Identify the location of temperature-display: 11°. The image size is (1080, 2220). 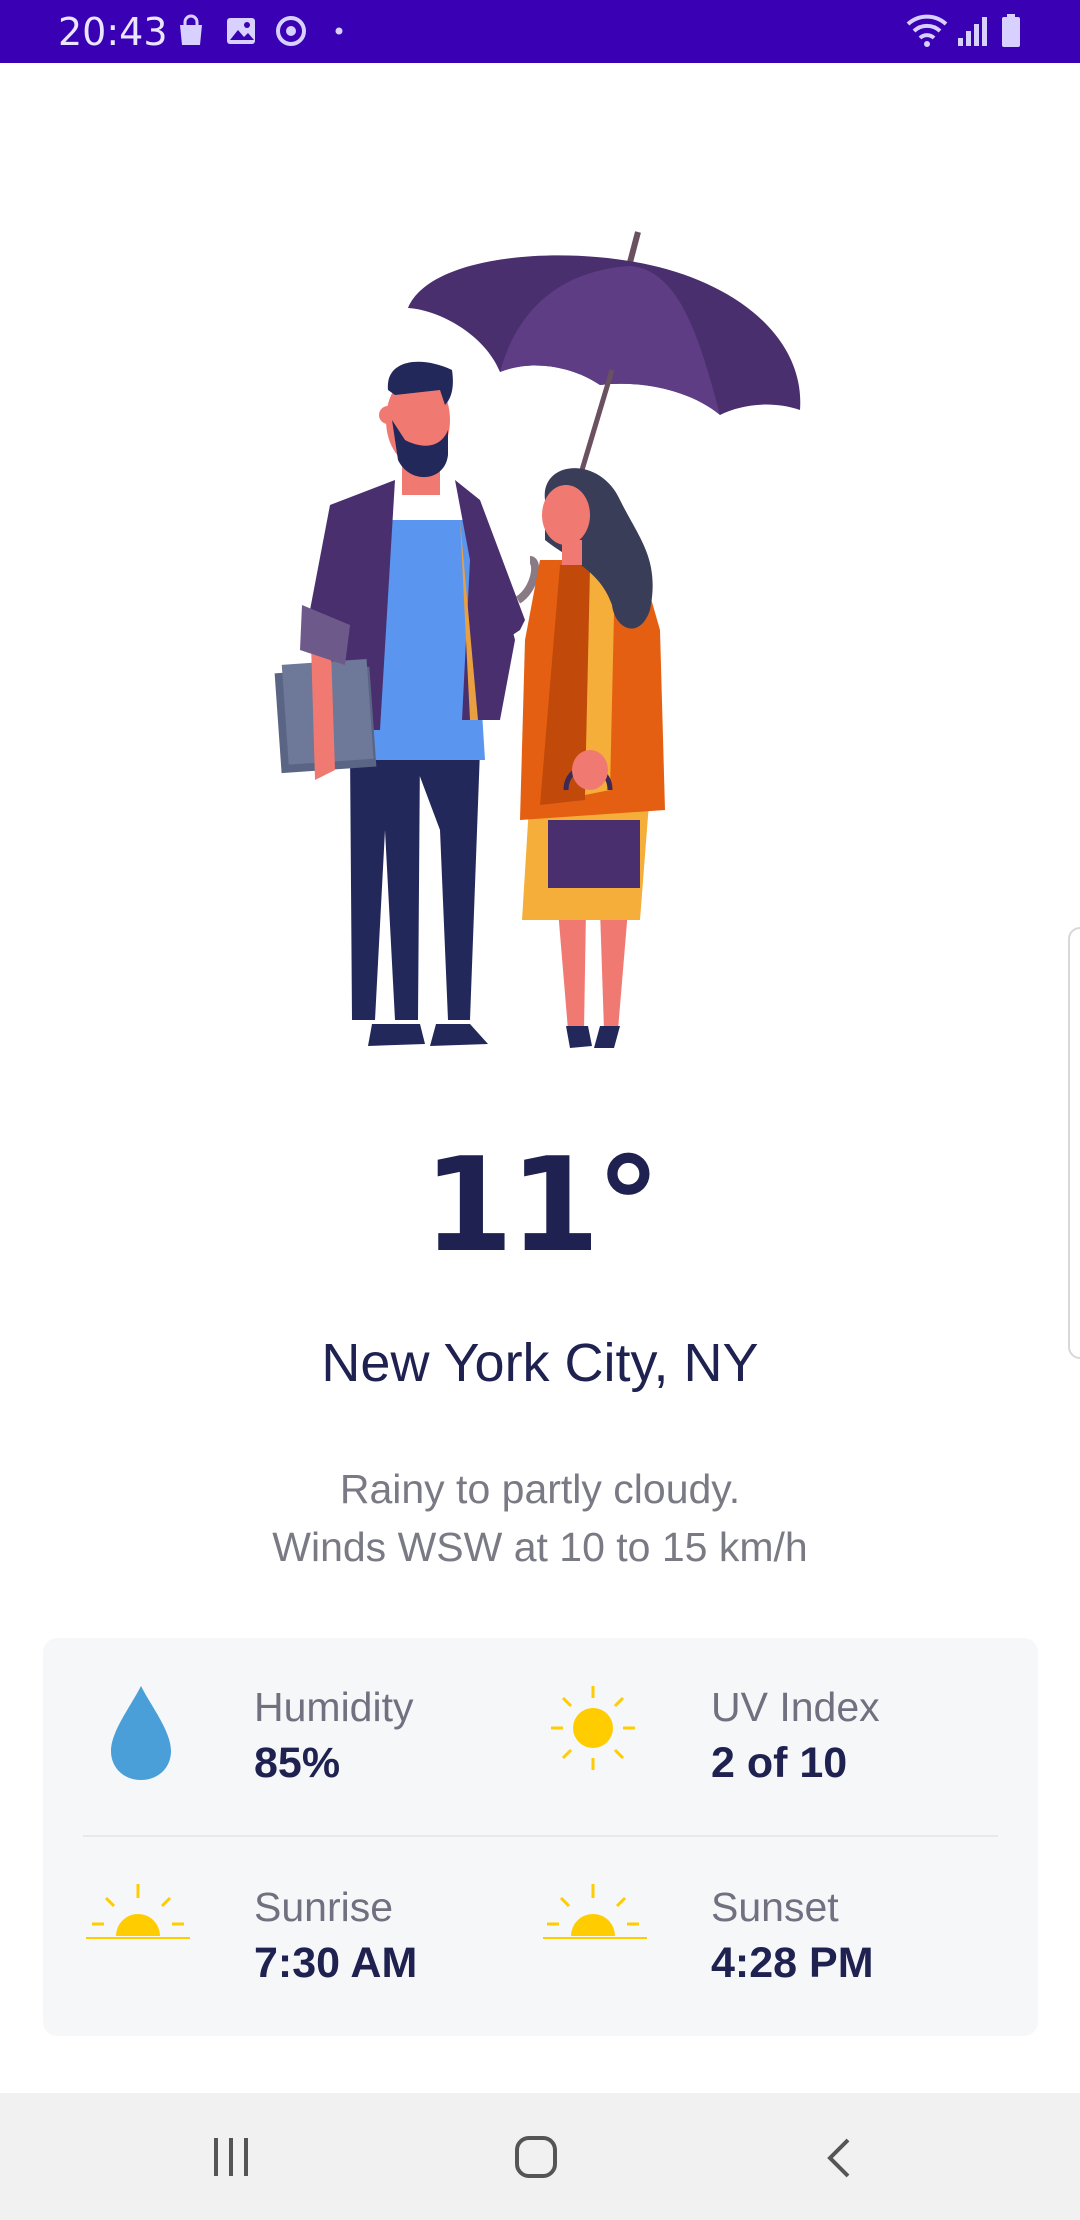
(542, 1205).